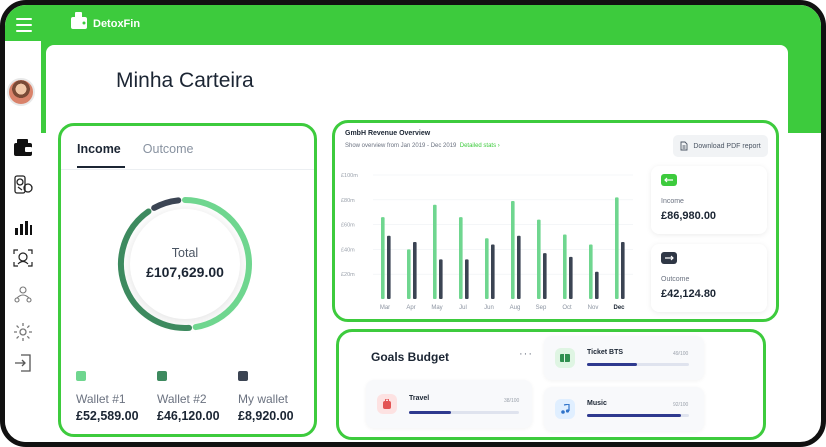 The height and width of the screenshot is (447, 826). Describe the element at coordinates (593, 308) in the screenshot. I see `x-tick-label: Nov` at that location.